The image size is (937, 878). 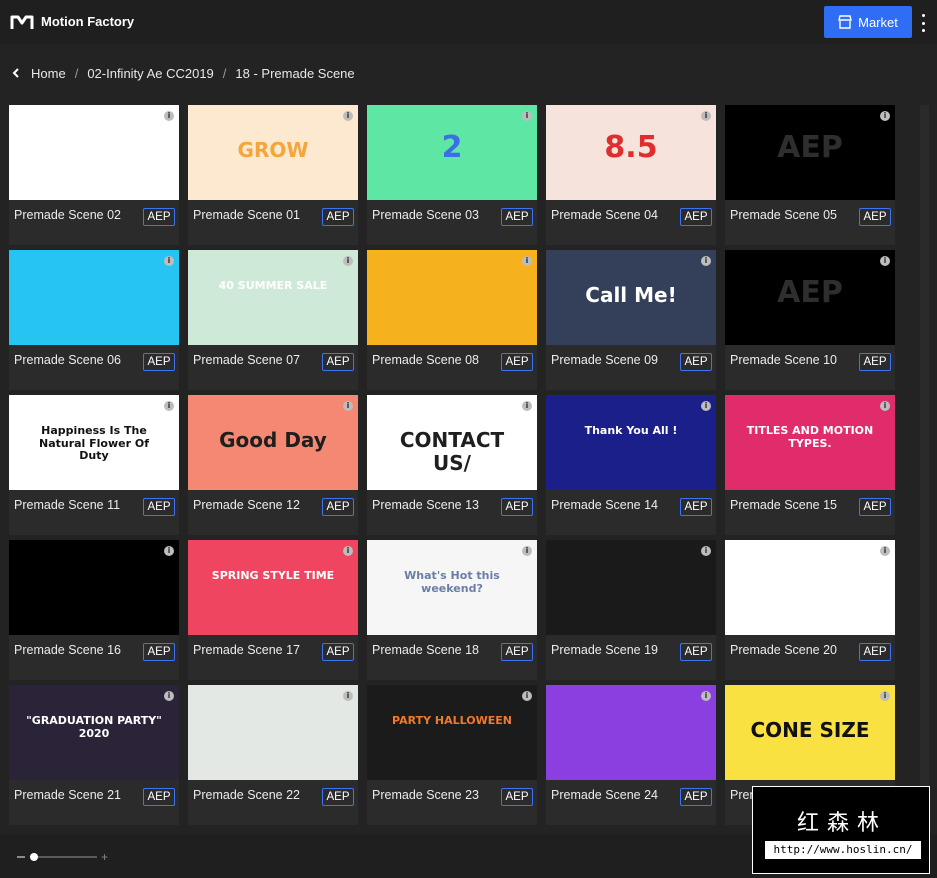 I want to click on zoom-out-icon, so click(x=21, y=857).